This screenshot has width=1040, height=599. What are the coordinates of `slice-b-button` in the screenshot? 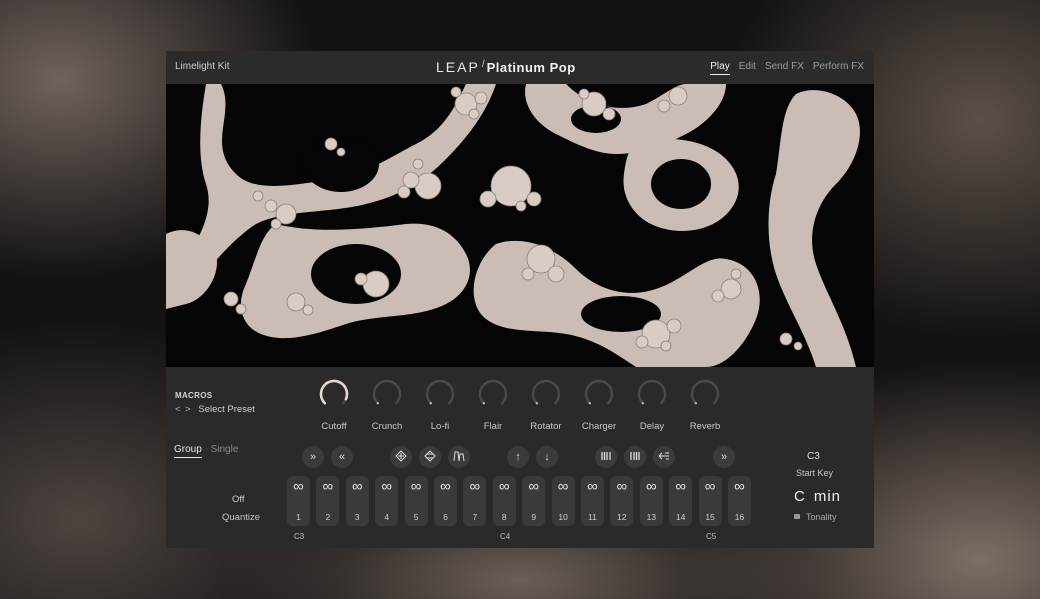 It's located at (635, 457).